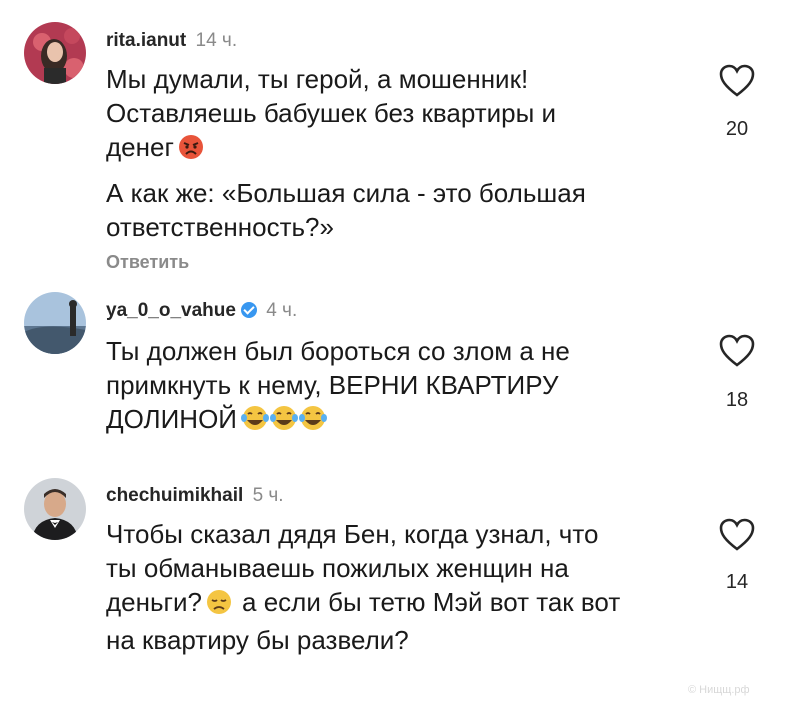 This screenshot has width=801, height=704. Describe the element at coordinates (146, 40) in the screenshot. I see `username: rita.ianut` at that location.